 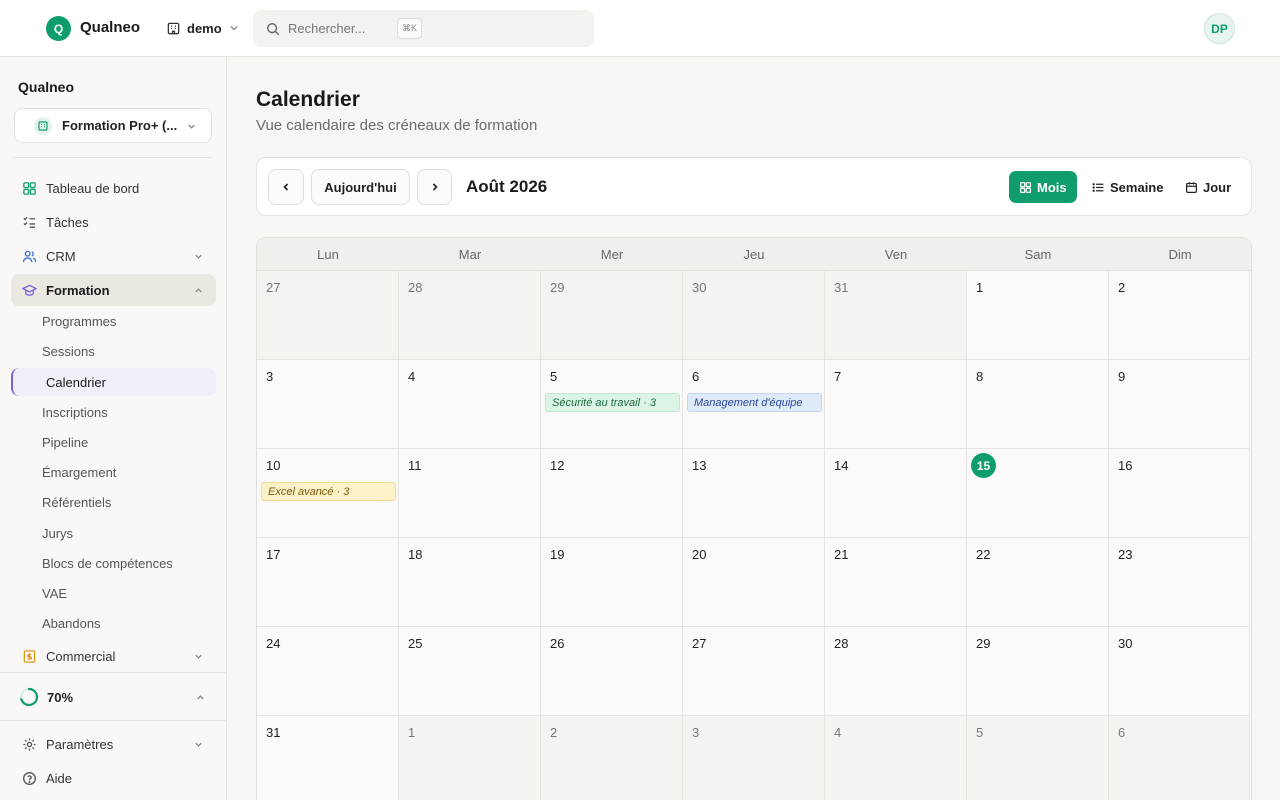 I want to click on calendar-day: 6 Management d'équipe, so click(x=754, y=404).